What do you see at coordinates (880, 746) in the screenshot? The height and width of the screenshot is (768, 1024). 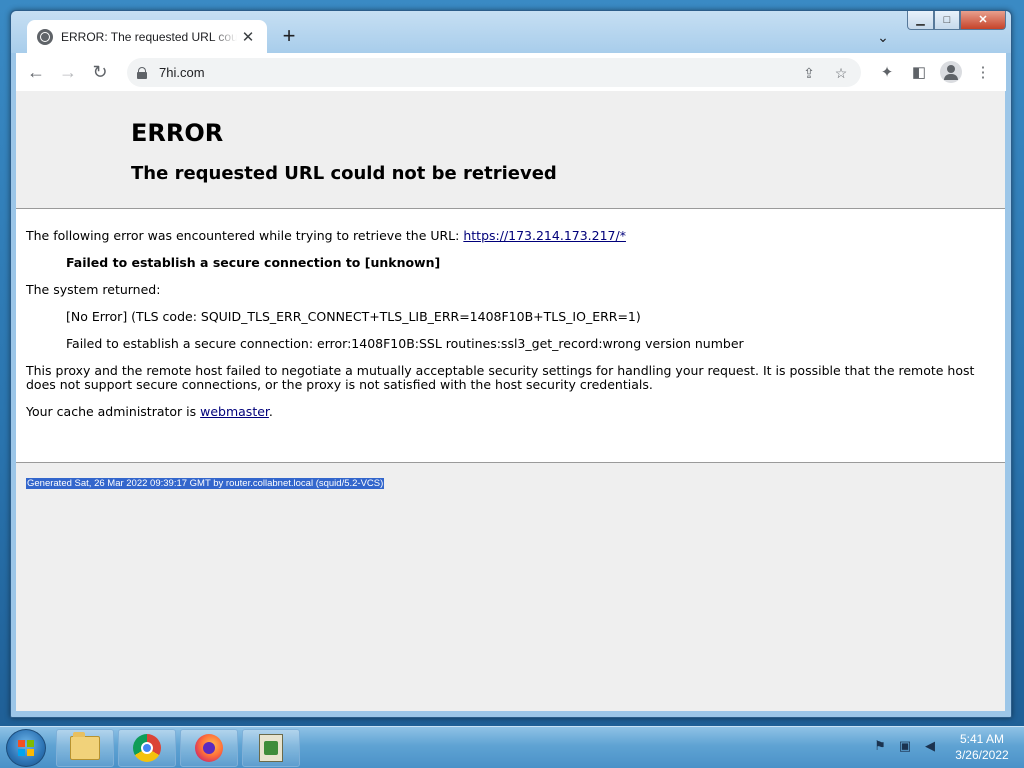 I see `action-center-flag-icon: ⚑` at bounding box center [880, 746].